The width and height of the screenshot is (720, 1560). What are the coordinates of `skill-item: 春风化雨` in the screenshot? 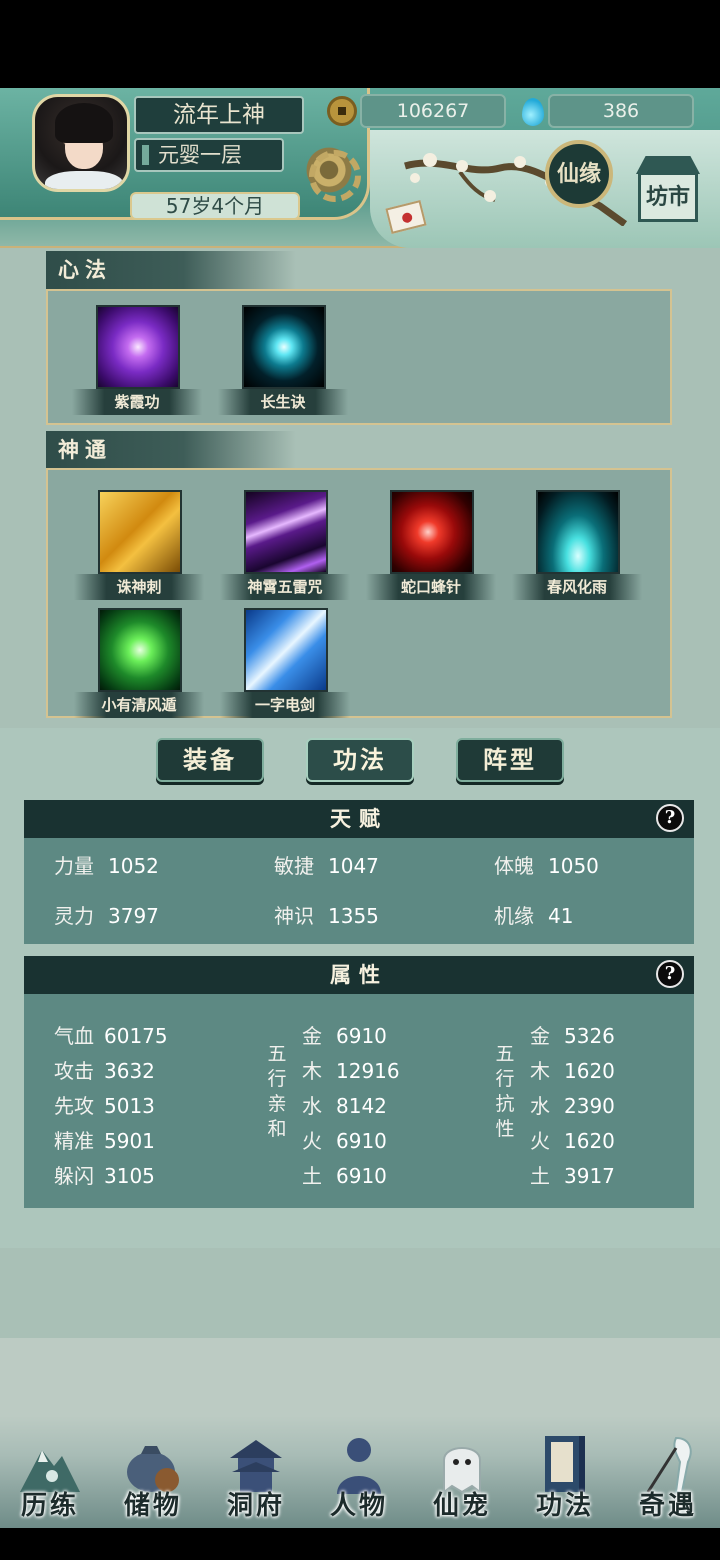 It's located at (577, 545).